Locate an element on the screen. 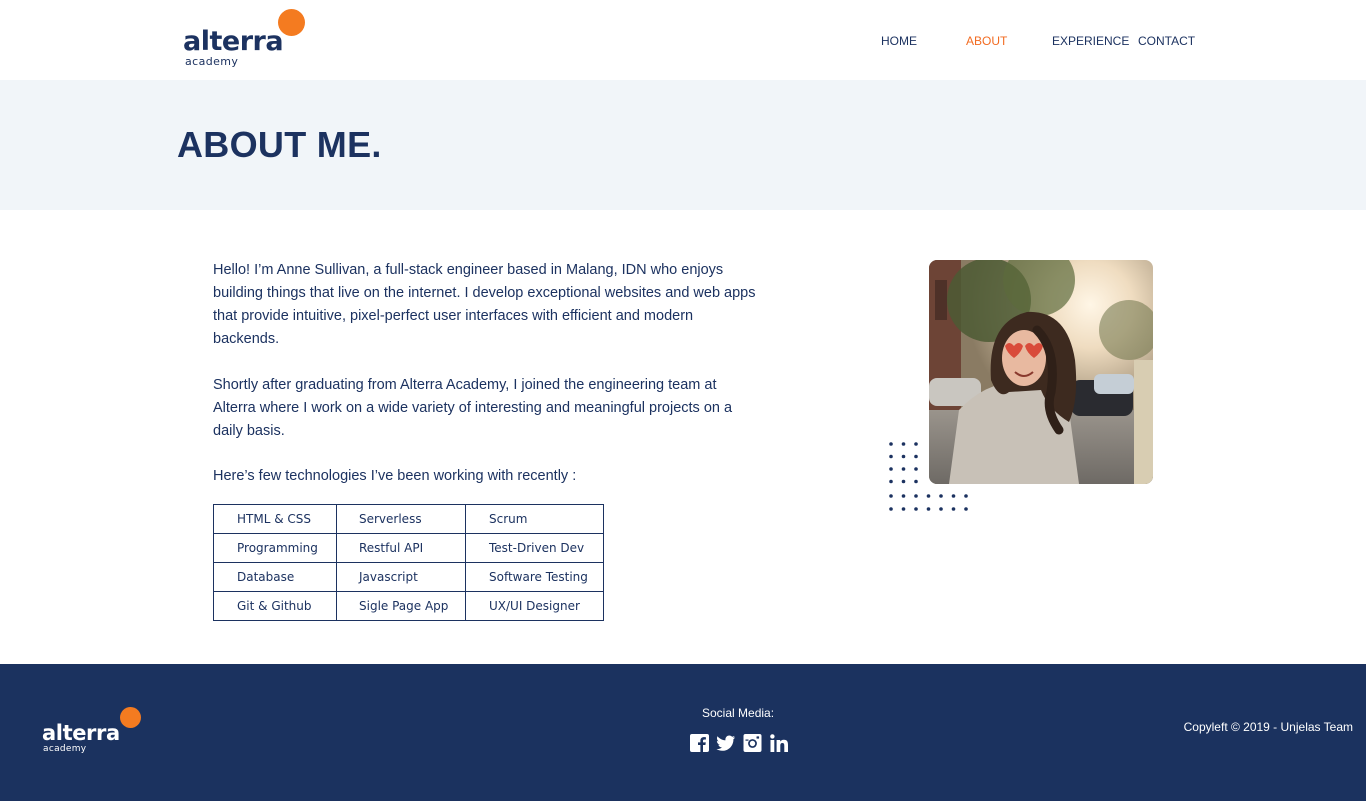  instagram-icon is located at coordinates (752, 743).